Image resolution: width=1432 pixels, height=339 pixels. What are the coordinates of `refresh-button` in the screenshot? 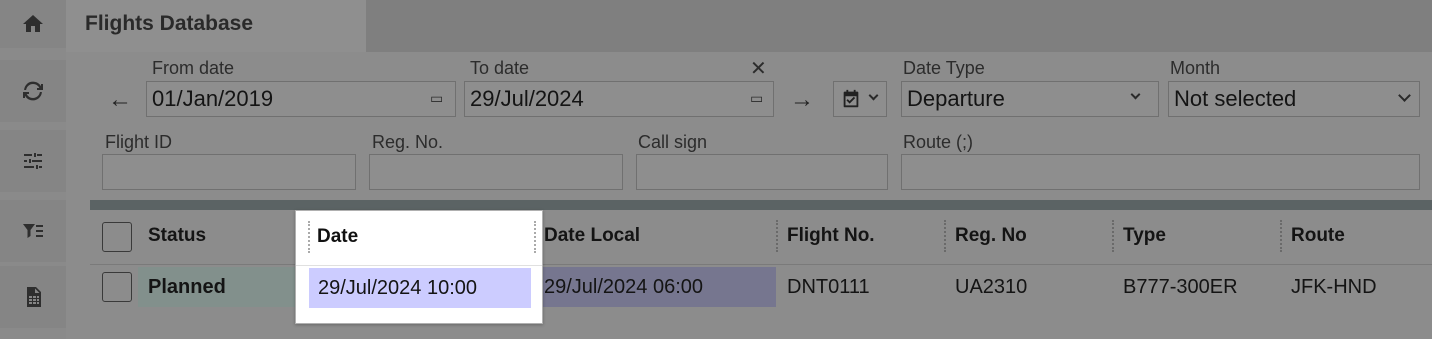 It's located at (33, 91).